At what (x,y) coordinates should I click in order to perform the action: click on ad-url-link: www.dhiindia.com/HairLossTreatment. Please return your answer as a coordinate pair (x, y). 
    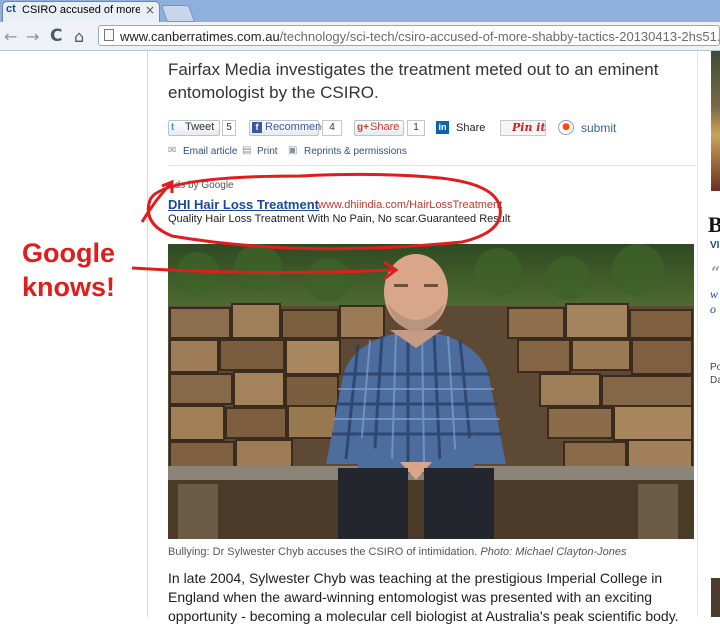
    Looking at the image, I should click on (410, 205).